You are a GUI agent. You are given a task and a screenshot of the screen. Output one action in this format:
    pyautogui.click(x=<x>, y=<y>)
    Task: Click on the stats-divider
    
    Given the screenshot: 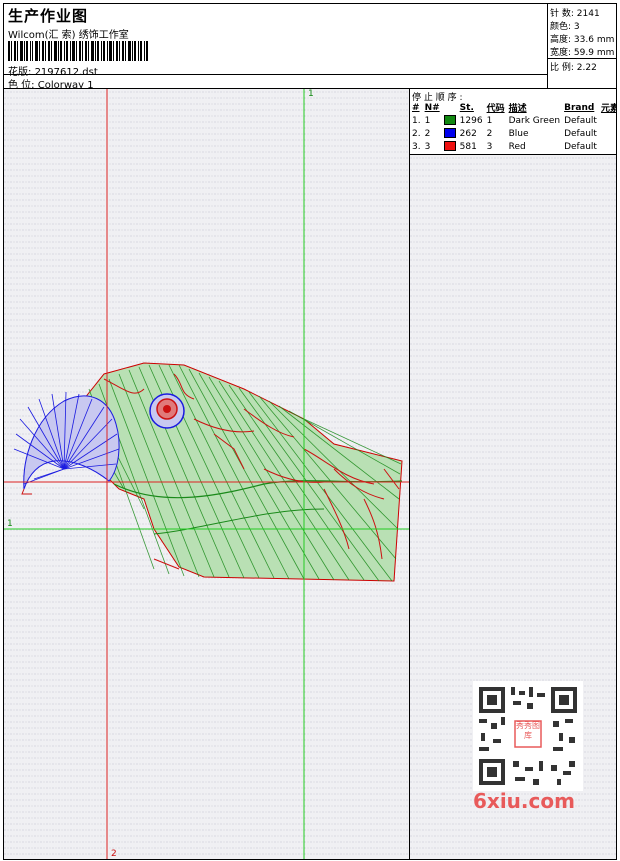 What is the action you would take?
    pyautogui.click(x=582, y=58)
    